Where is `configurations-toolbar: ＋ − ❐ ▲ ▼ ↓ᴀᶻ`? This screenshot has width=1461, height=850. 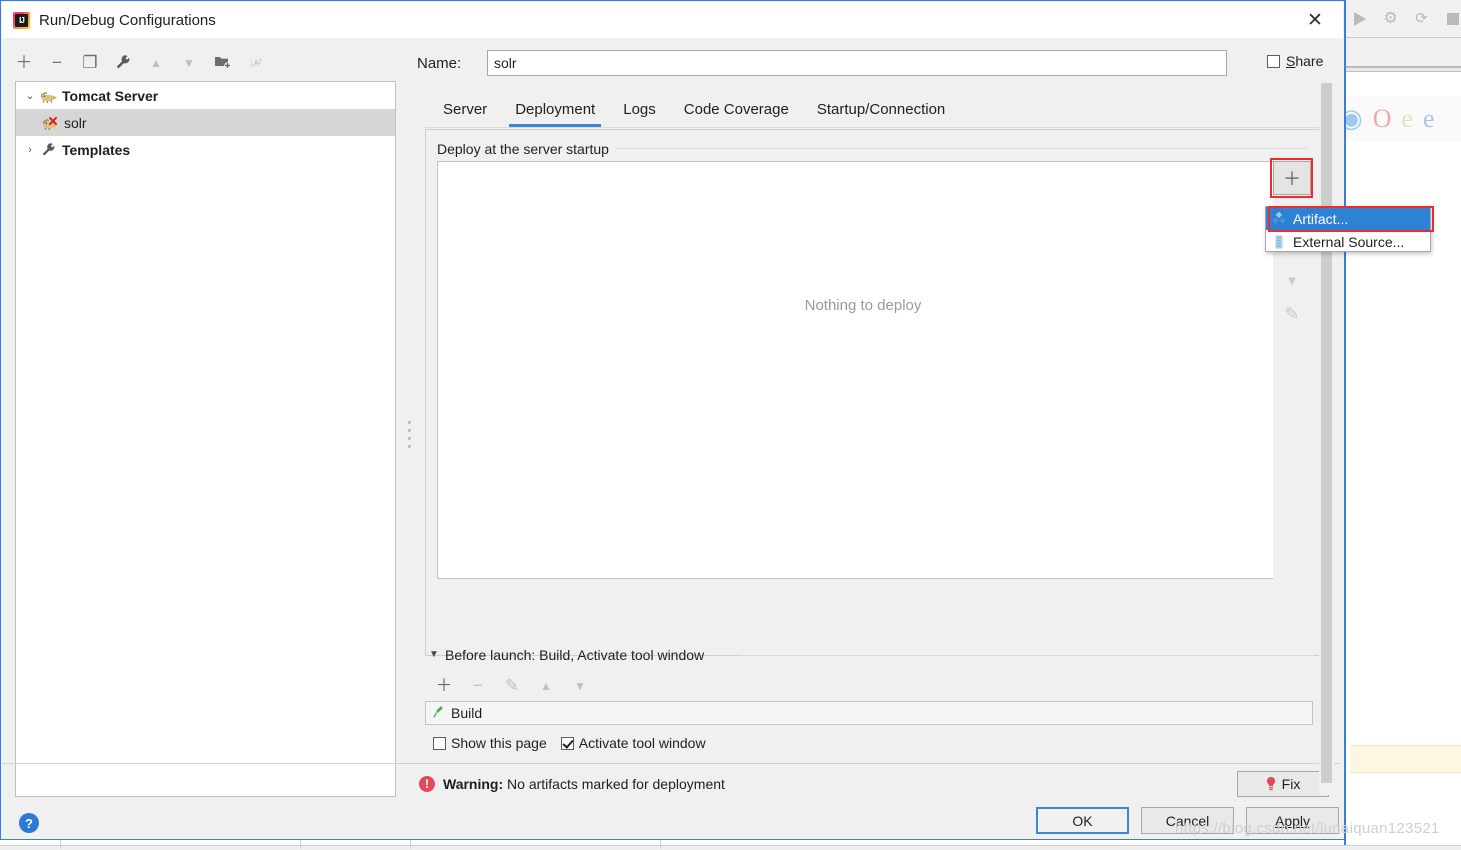 configurations-toolbar: ＋ − ❐ ▲ ▼ ↓ᴀᶻ is located at coordinates (150, 63).